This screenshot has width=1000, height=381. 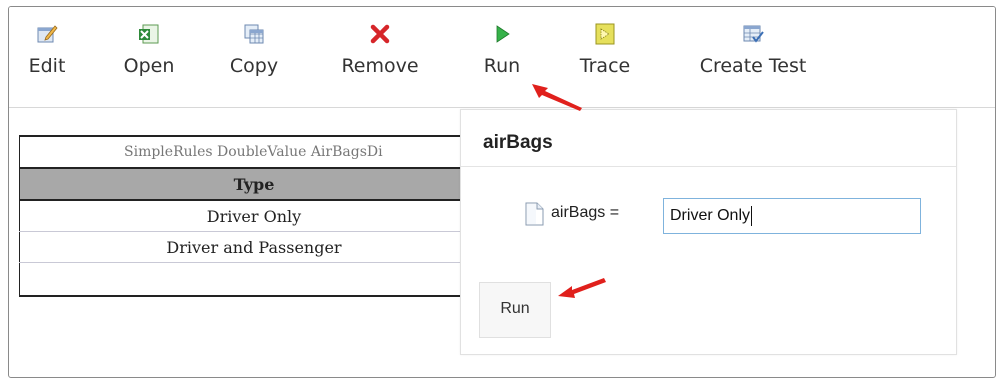 I want to click on table-row: Driver Only, so click(x=254, y=215).